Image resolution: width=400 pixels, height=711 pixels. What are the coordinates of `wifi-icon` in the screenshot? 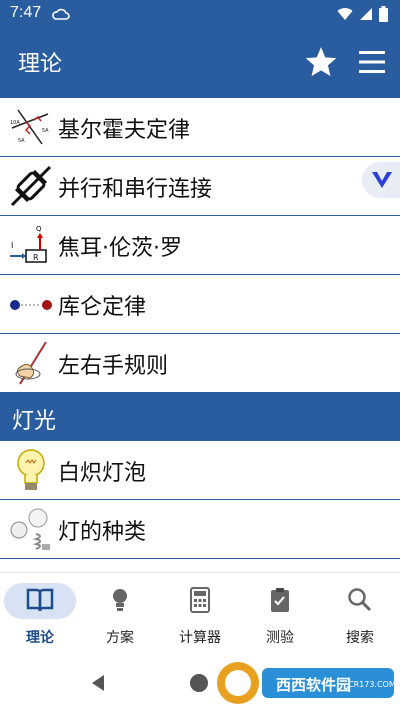 It's located at (345, 14).